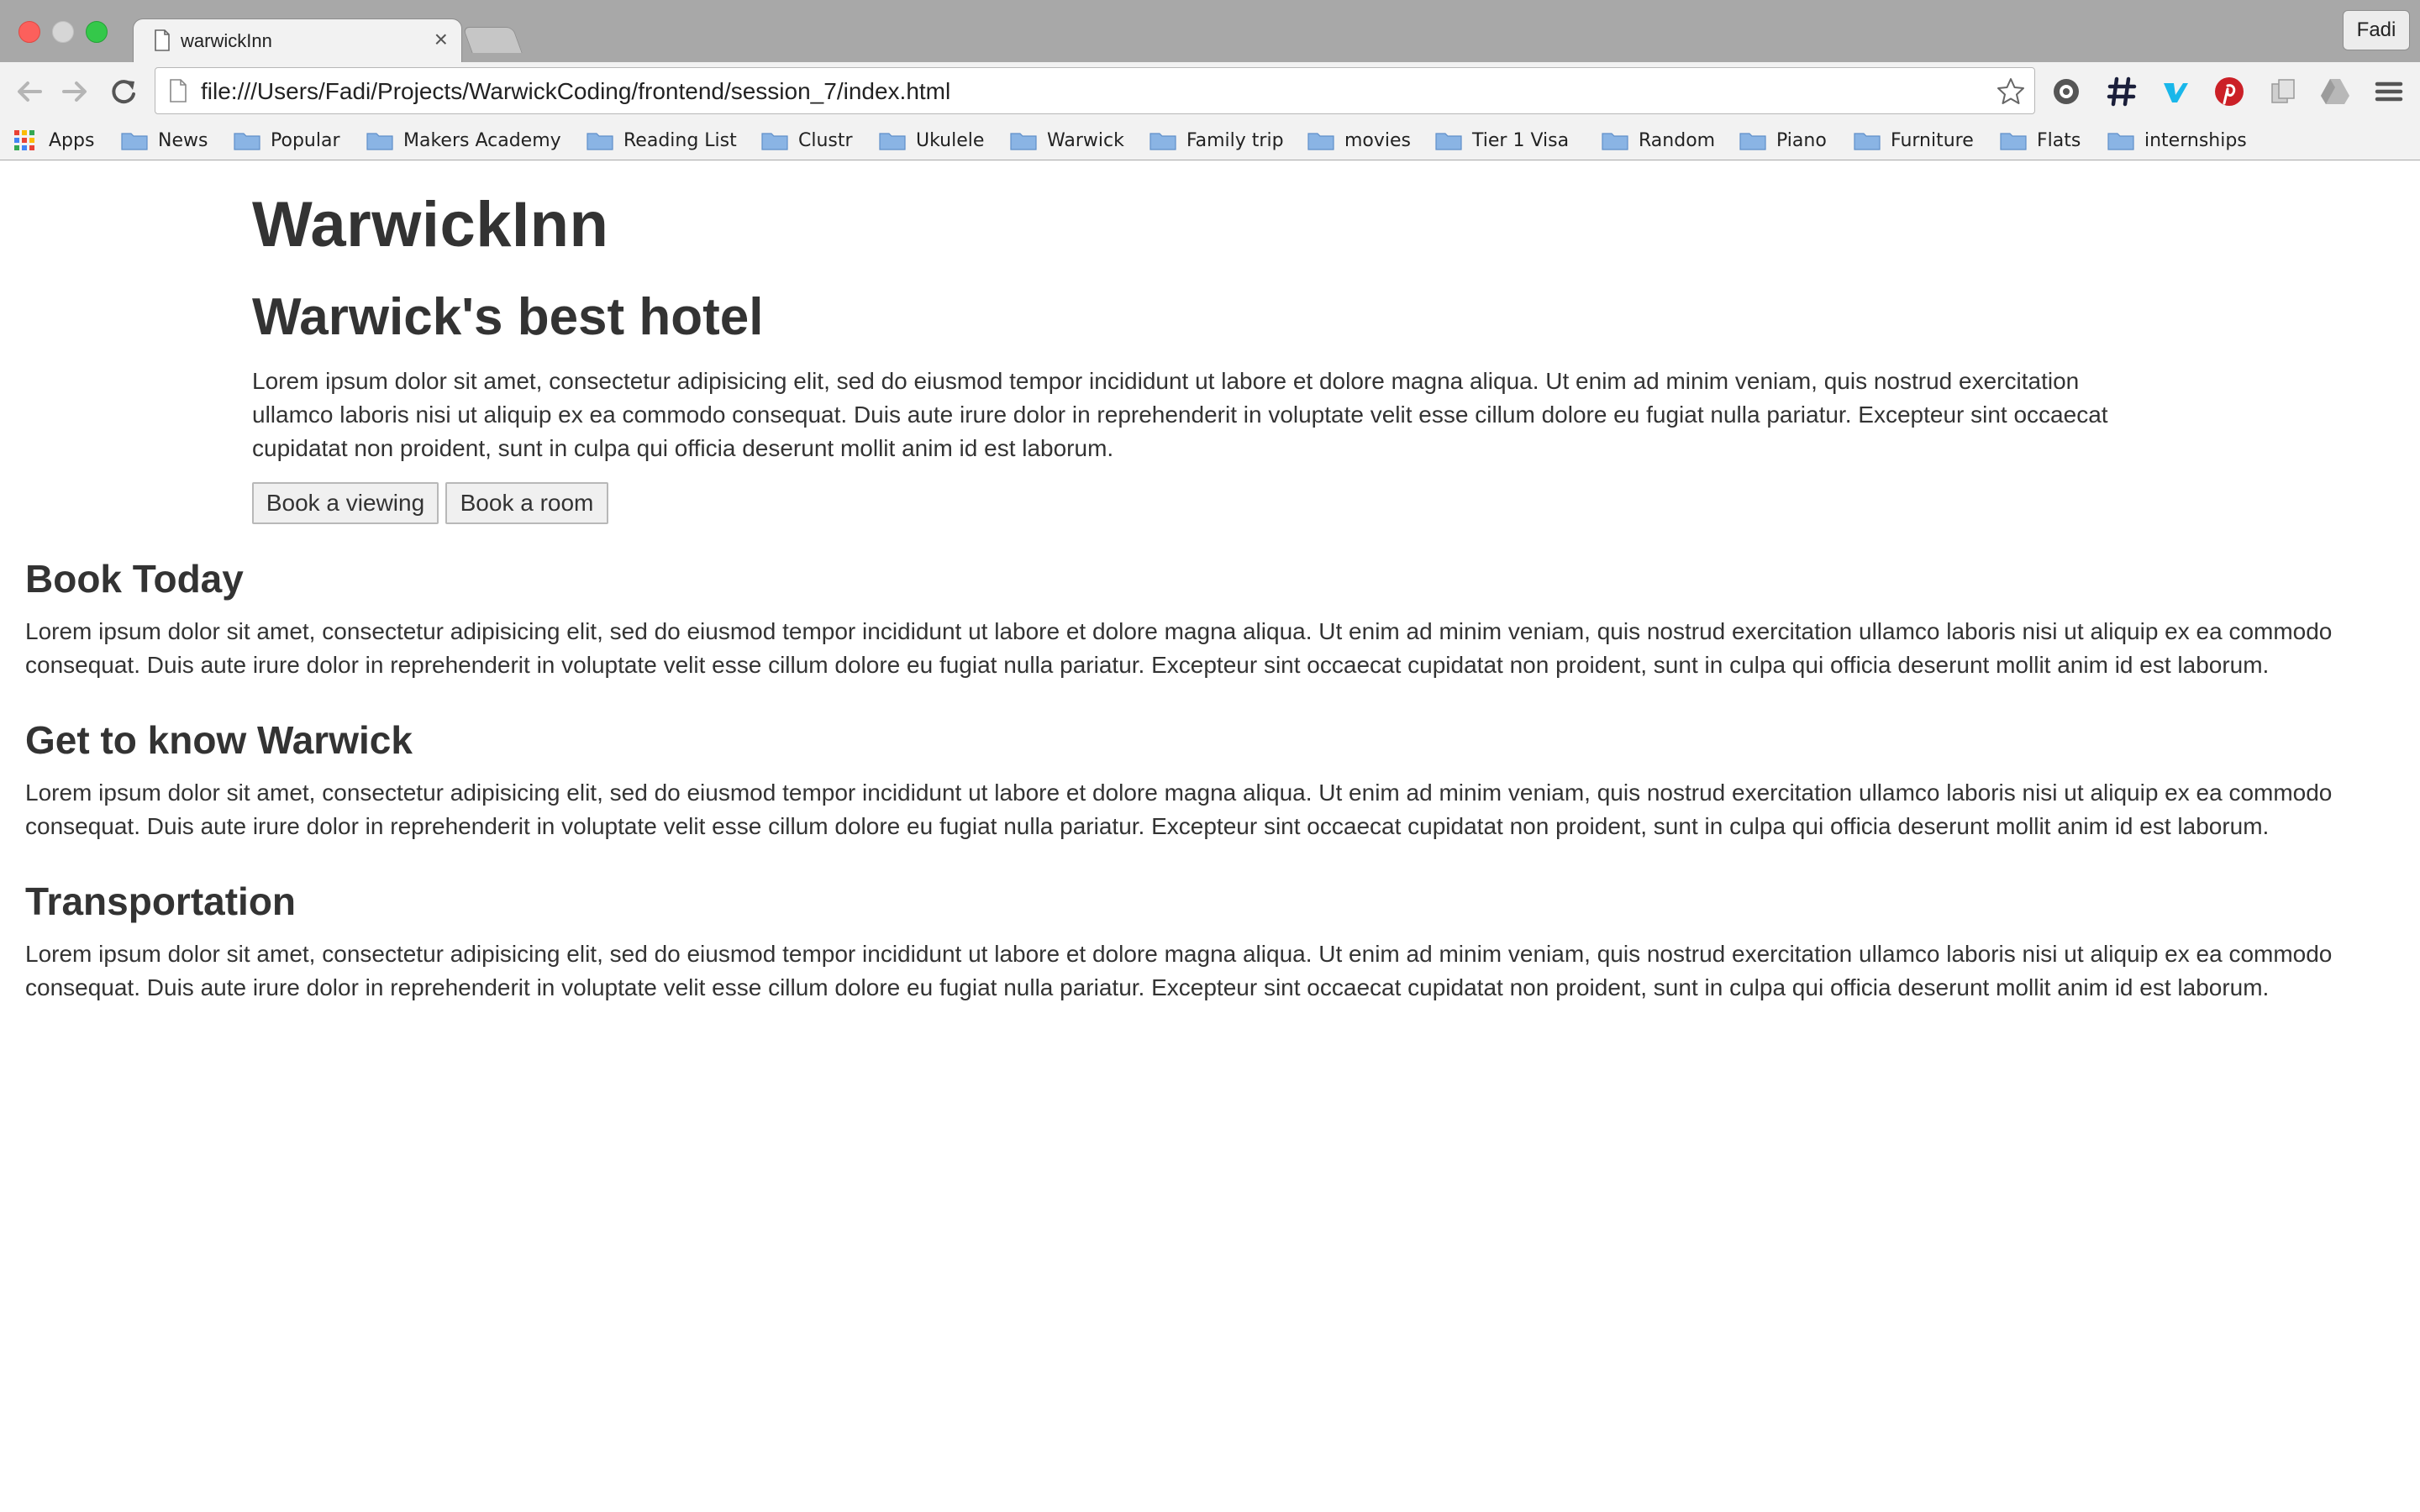  What do you see at coordinates (97, 32) in the screenshot?
I see `window-maximize-button` at bounding box center [97, 32].